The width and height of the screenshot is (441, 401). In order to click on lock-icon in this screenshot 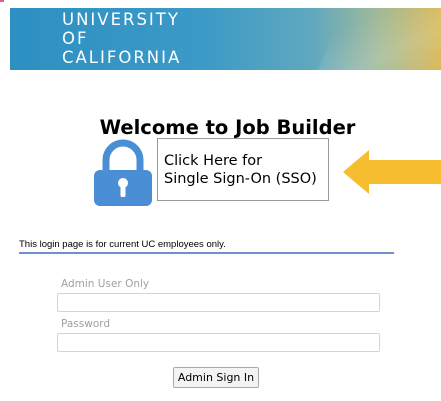, I will do `click(123, 172)`.